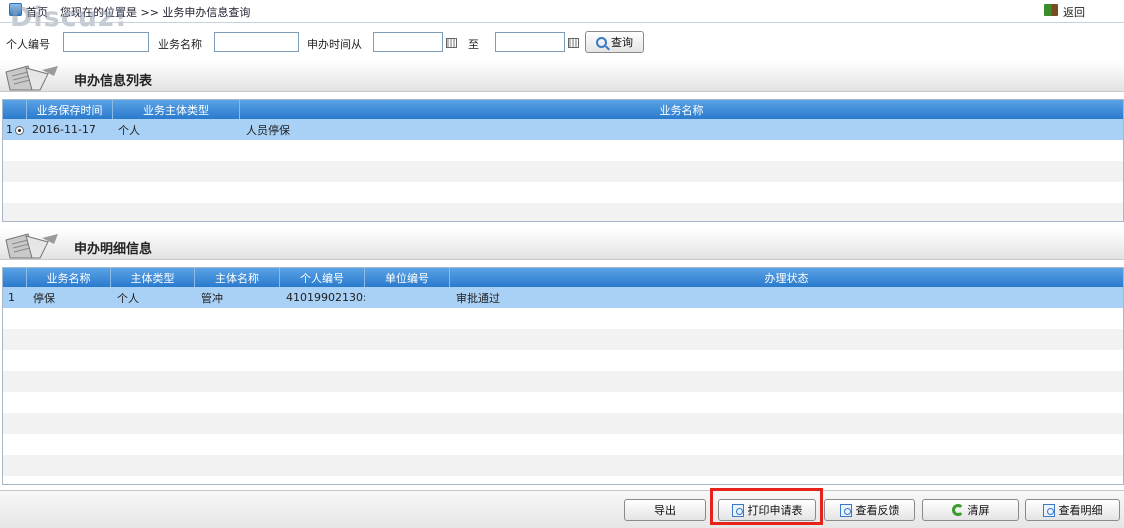  What do you see at coordinates (473, 44) in the screenshot?
I see `time-to-label: 至` at bounding box center [473, 44].